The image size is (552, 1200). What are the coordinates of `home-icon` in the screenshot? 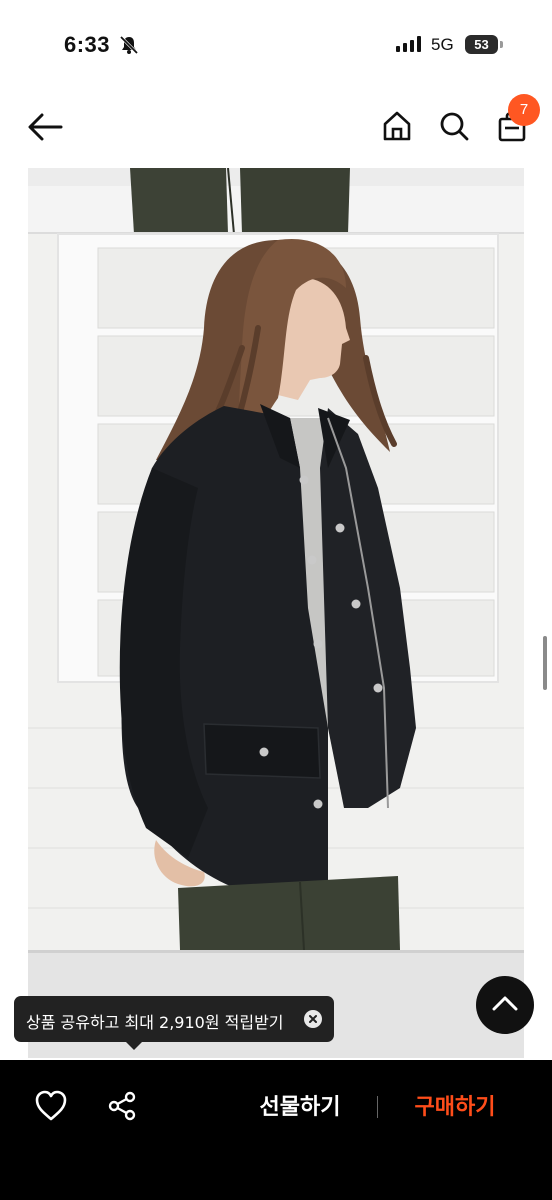 It's located at (397, 126).